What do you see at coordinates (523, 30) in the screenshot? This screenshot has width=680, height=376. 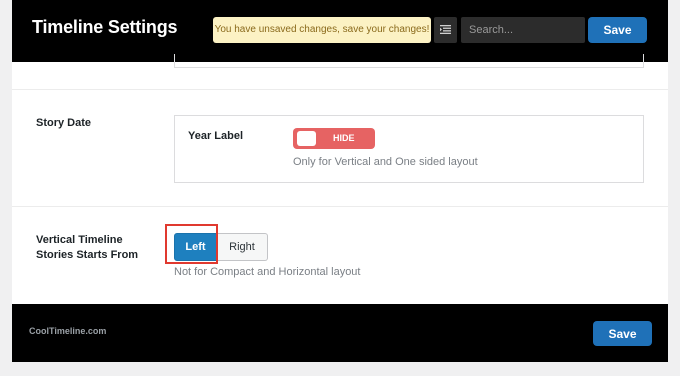 I see `search-input` at bounding box center [523, 30].